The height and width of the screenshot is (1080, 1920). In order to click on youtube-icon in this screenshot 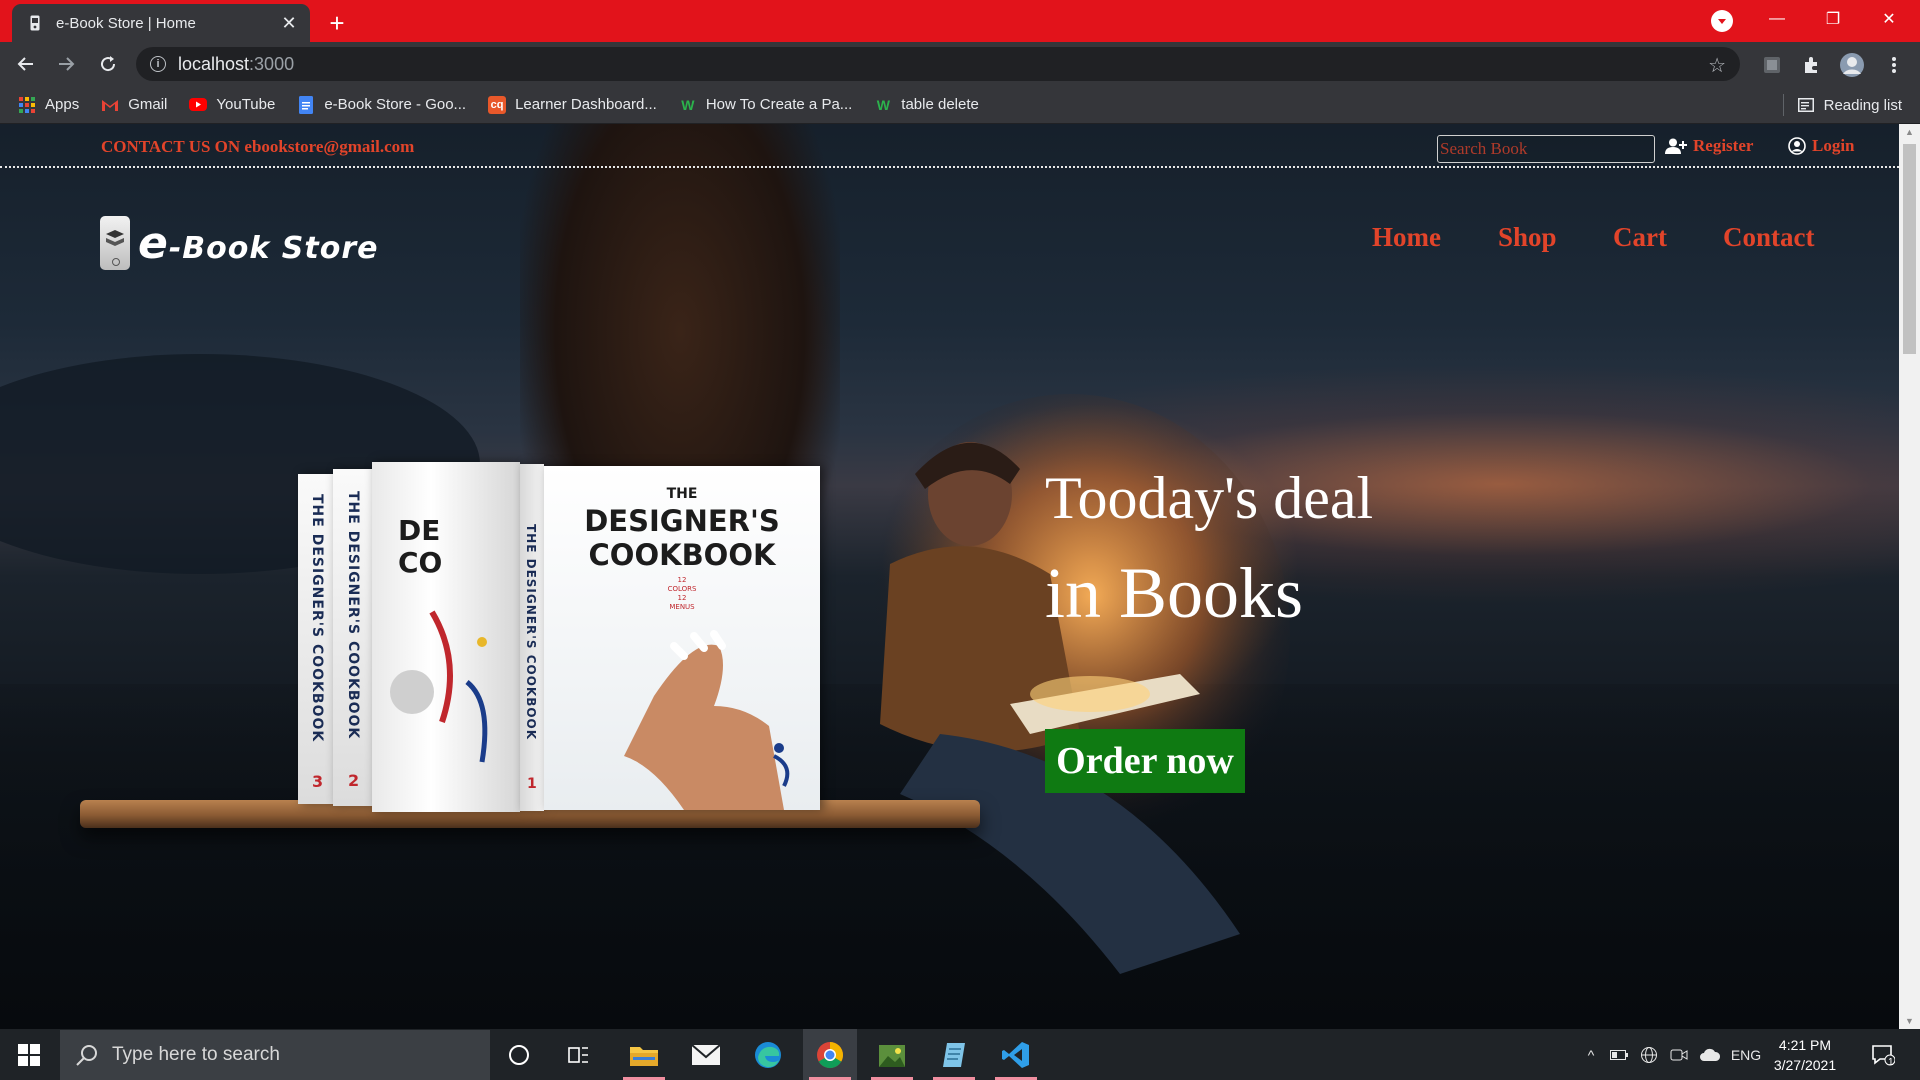, I will do `click(198, 105)`.